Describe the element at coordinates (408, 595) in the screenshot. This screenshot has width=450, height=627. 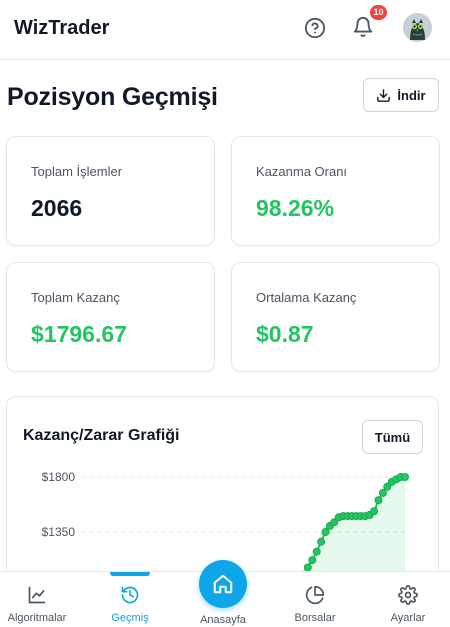
I see `gear-icon` at that location.